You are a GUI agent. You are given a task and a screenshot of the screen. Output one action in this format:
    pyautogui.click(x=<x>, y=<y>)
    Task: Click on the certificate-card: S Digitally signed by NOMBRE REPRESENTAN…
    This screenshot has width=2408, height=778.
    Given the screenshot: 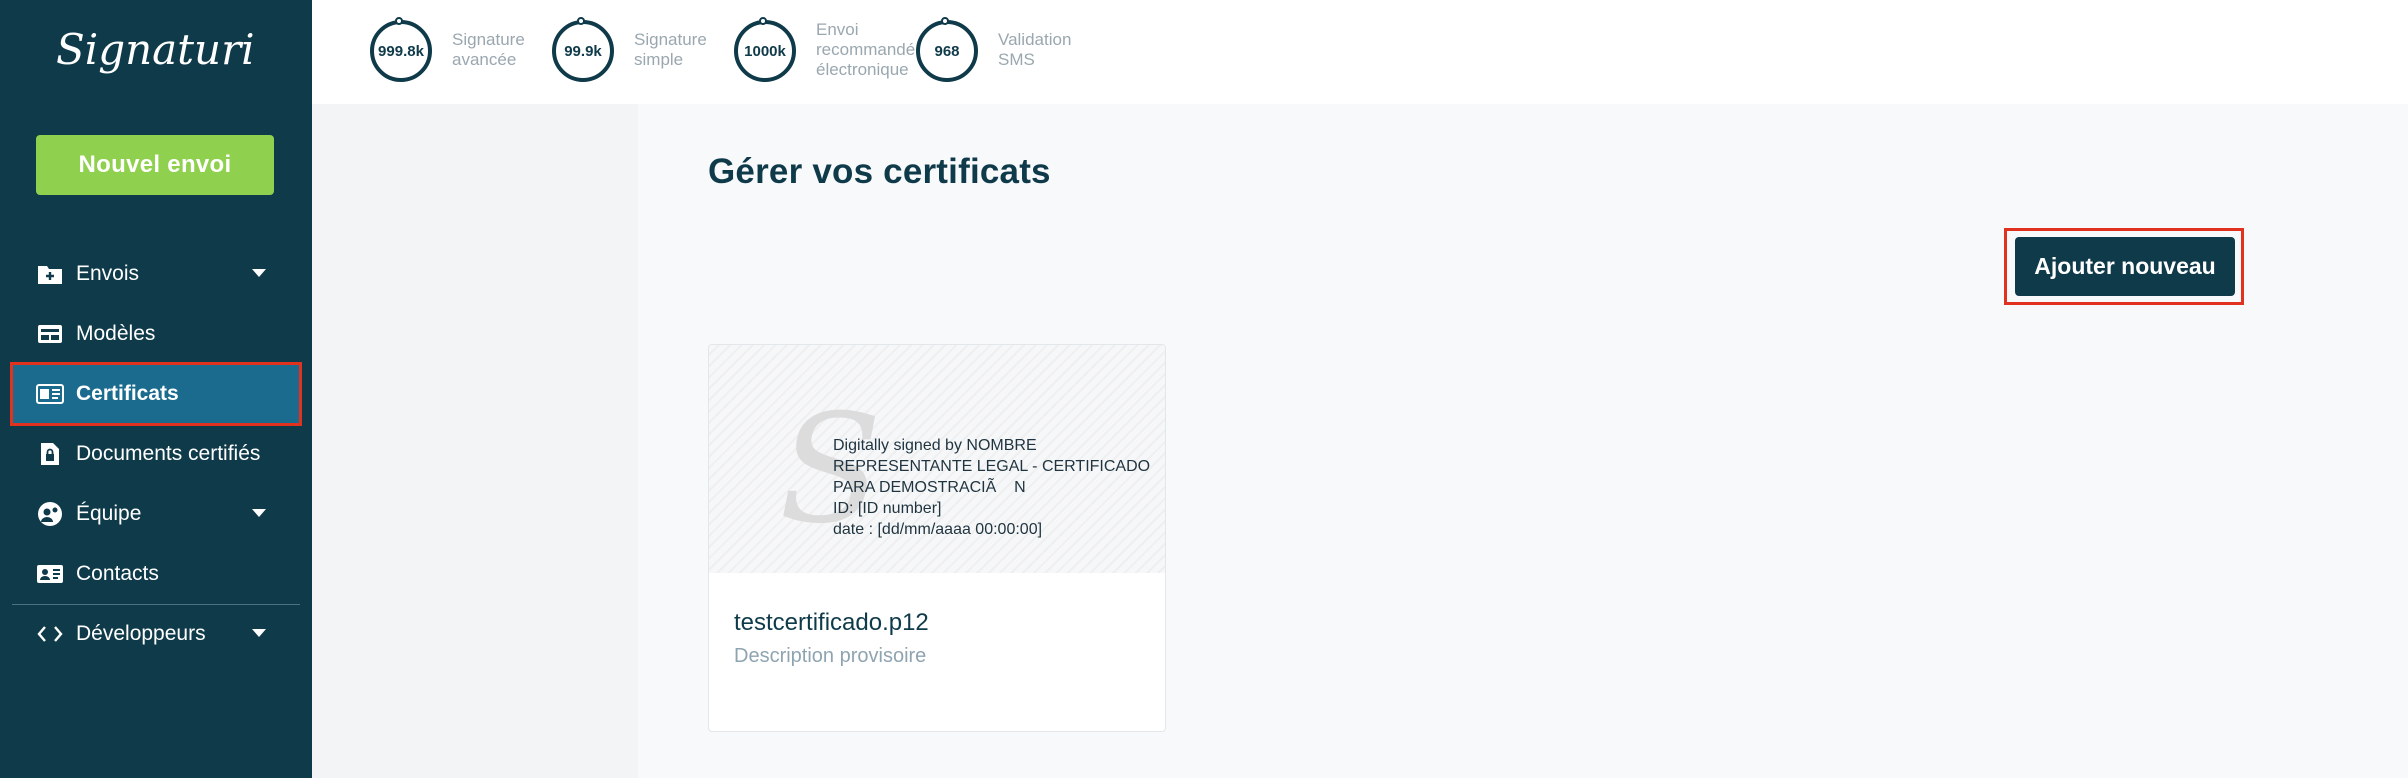 What is the action you would take?
    pyautogui.click(x=937, y=538)
    